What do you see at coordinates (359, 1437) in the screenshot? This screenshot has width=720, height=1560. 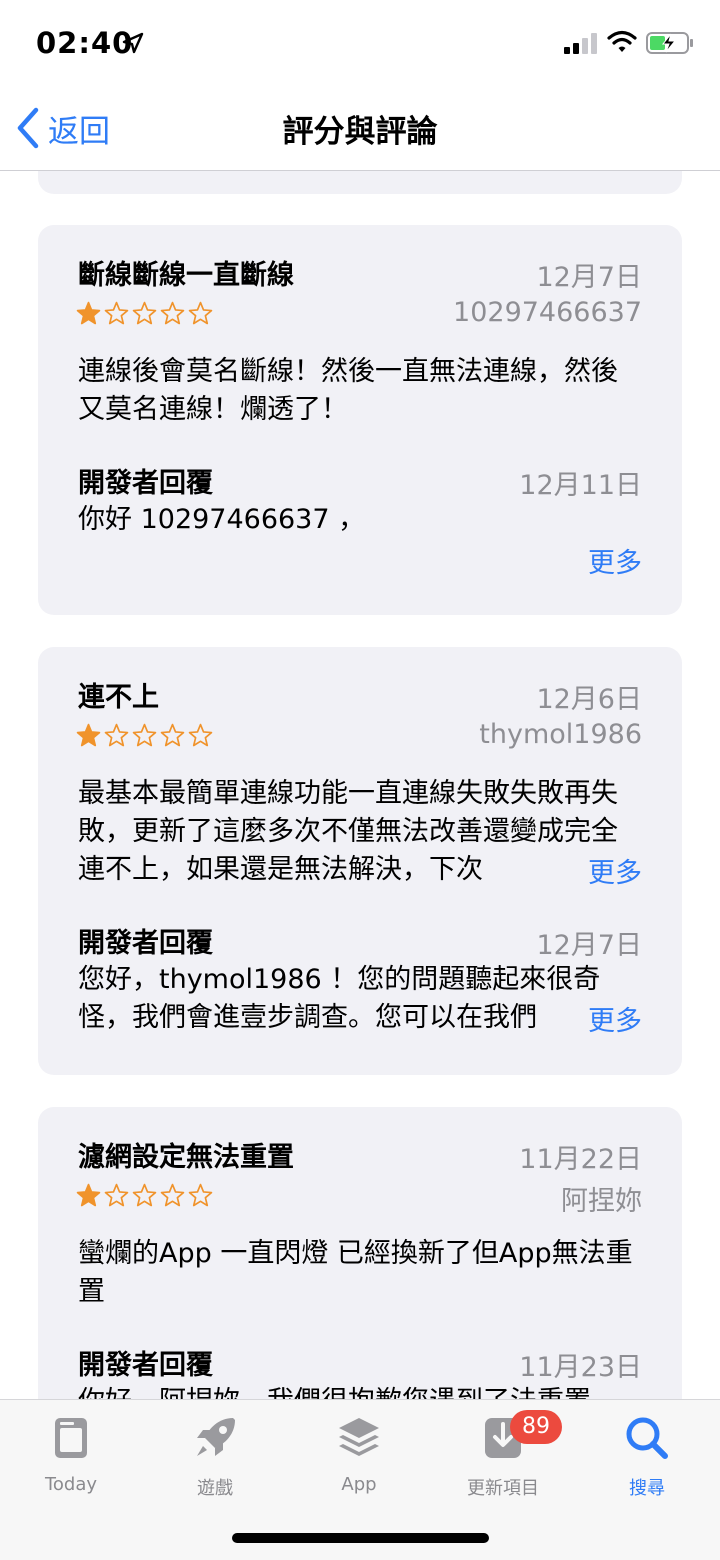 I see `stack-icon` at bounding box center [359, 1437].